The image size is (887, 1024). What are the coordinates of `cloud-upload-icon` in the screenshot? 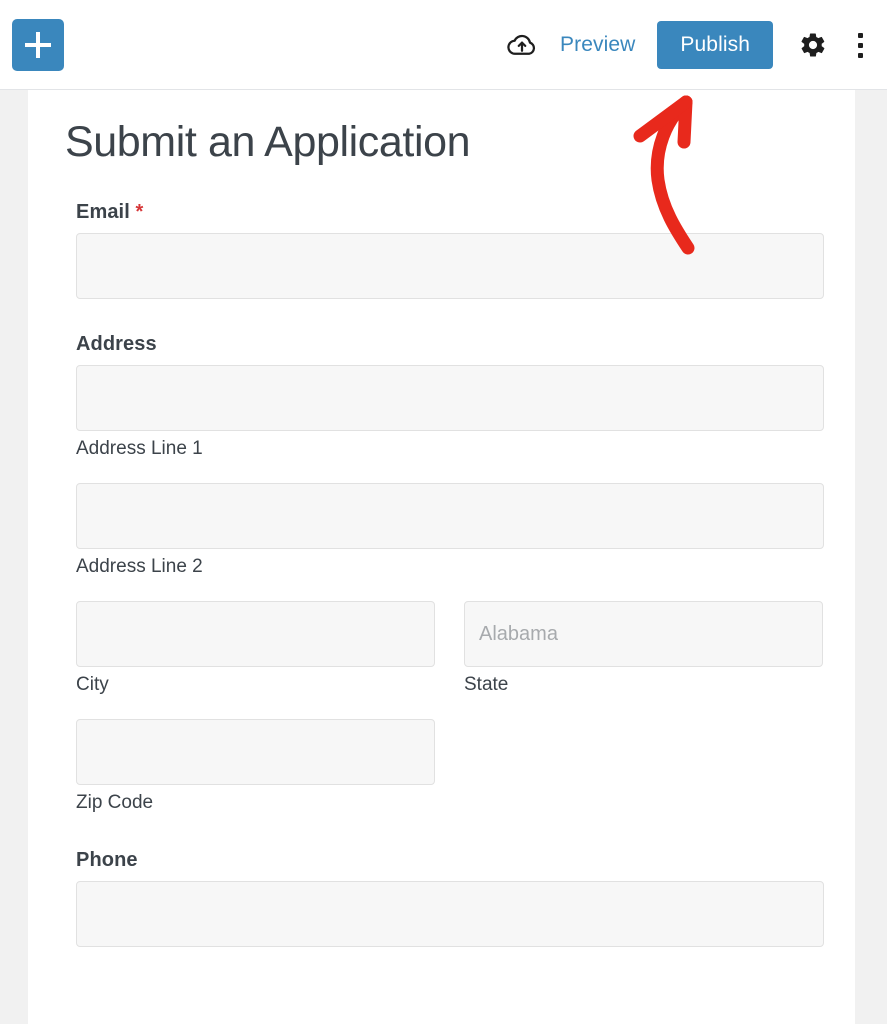 It's located at (521, 44).